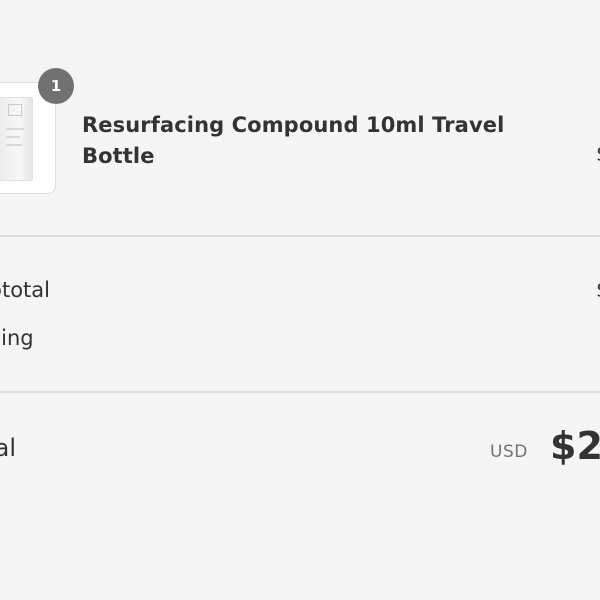 This screenshot has height=600, width=600. What do you see at coordinates (17, 338) in the screenshot?
I see `shipping-label: Shipping` at bounding box center [17, 338].